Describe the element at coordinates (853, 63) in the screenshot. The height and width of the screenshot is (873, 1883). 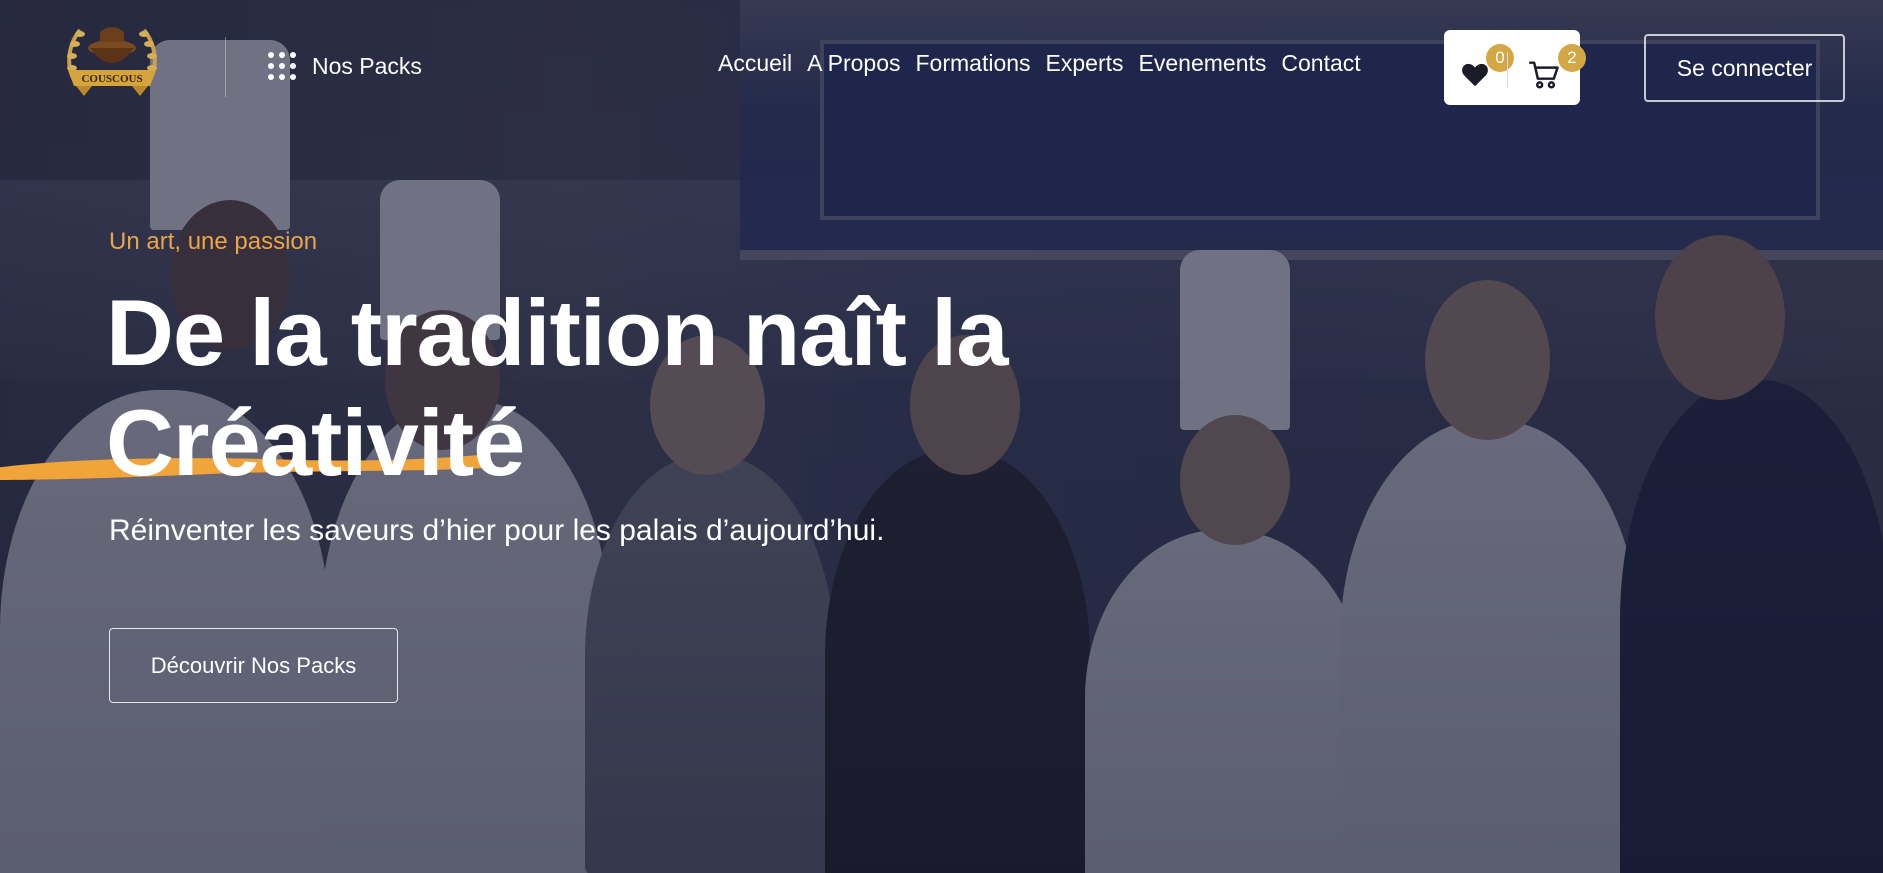
I see `nav-a-propos: A Propos` at that location.